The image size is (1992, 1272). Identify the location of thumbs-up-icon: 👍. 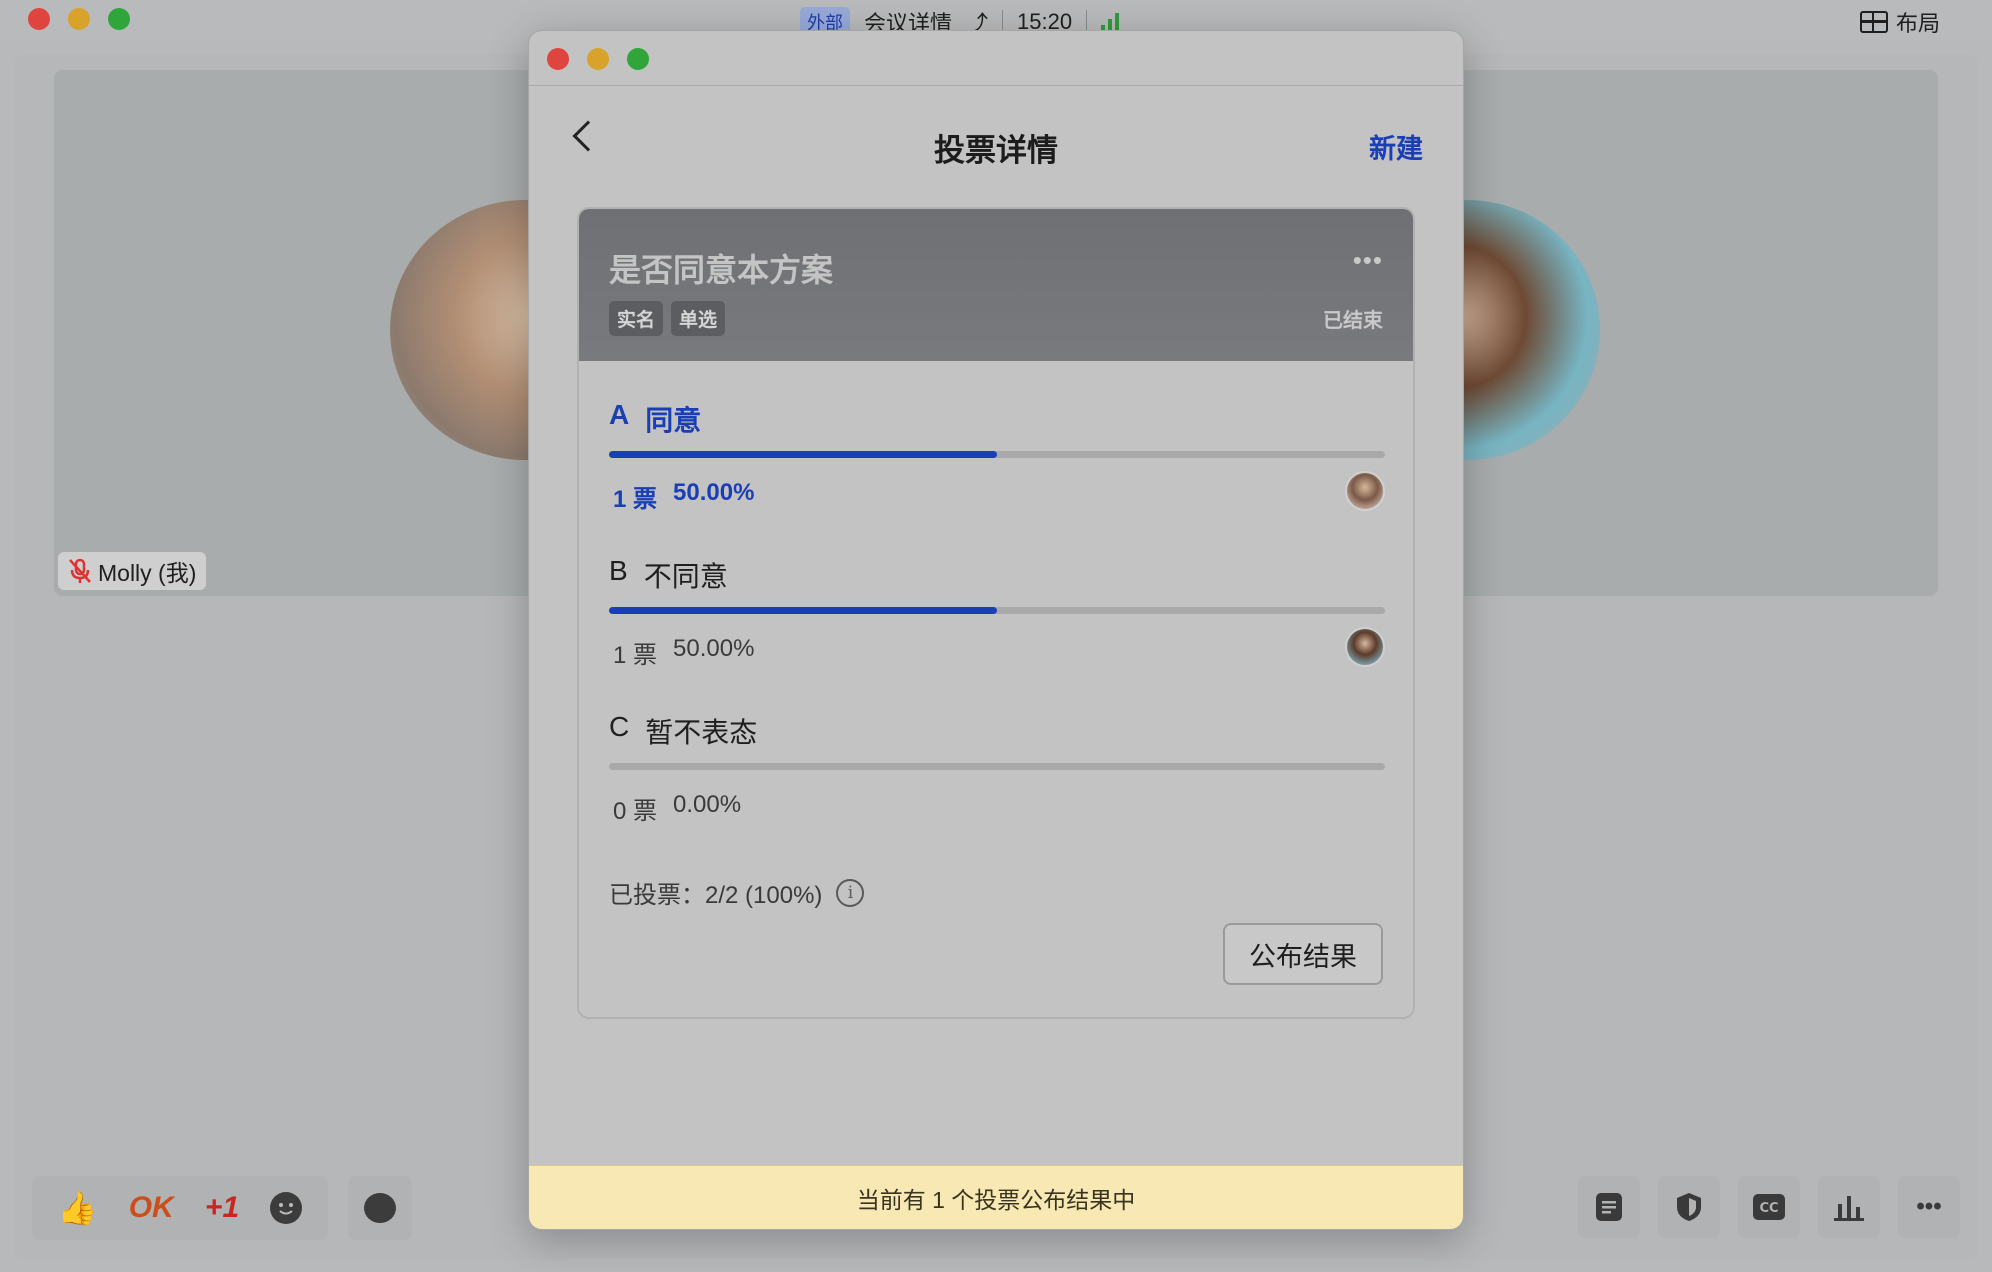
(78, 1208).